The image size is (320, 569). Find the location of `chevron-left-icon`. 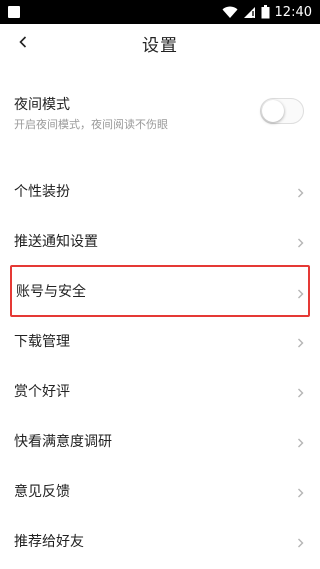

chevron-left-icon is located at coordinates (23, 43).